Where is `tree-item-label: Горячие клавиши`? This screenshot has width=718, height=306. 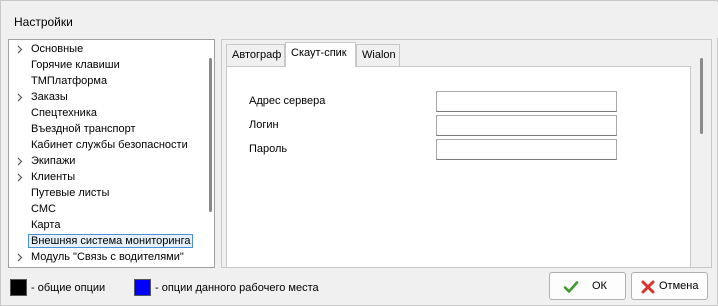
tree-item-label: Горячие клавиши is located at coordinates (75, 65).